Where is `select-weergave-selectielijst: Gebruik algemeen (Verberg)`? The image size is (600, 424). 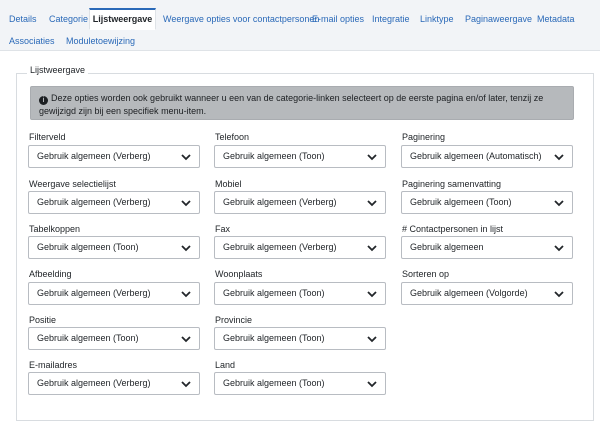 select-weergave-selectielijst: Gebruik algemeen (Verberg) is located at coordinates (114, 202).